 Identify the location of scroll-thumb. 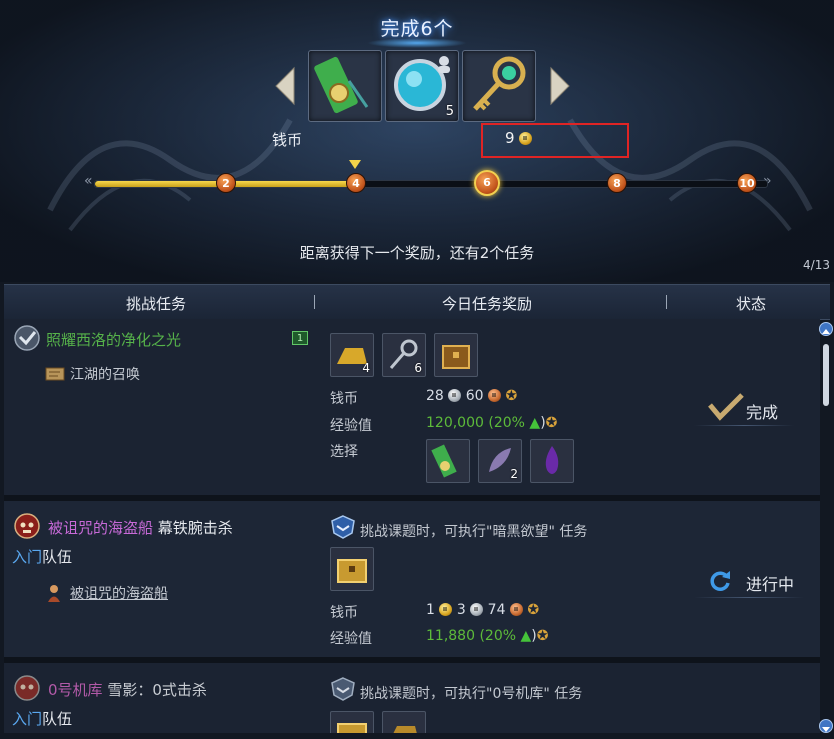
(826, 375).